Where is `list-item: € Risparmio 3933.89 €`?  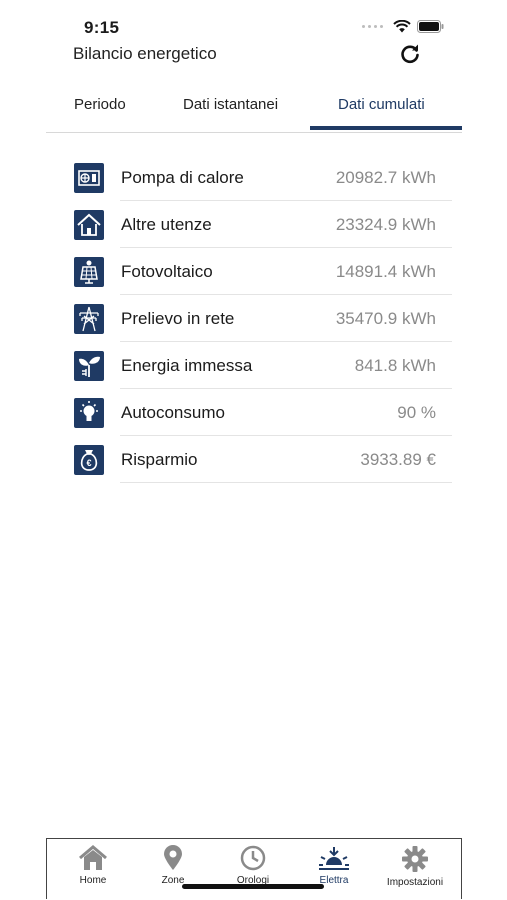 list-item: € Risparmio 3933.89 € is located at coordinates (262, 459).